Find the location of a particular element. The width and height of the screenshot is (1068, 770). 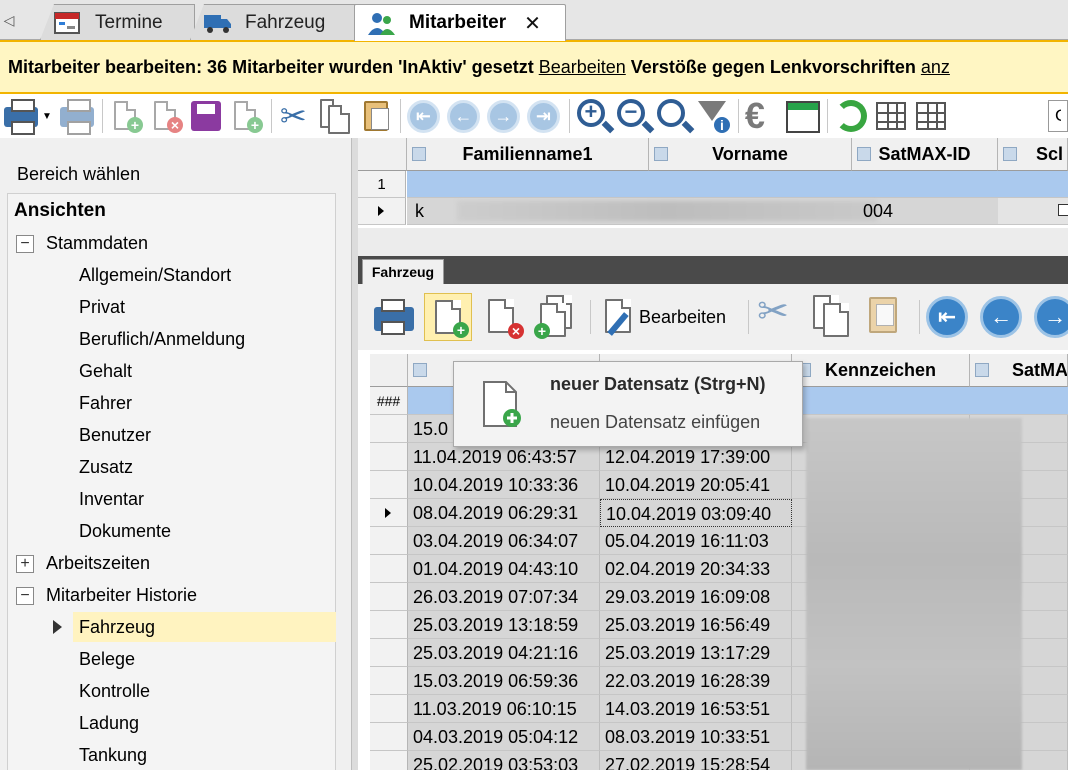

tree-node: − Mitarbeiter Historie is located at coordinates (172, 595).